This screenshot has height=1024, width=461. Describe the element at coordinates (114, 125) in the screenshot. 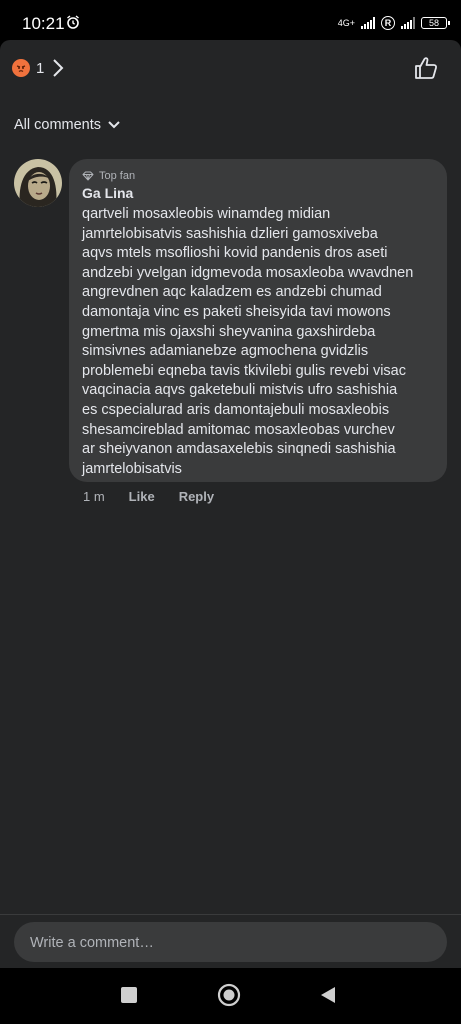

I see `chevron-down-icon` at that location.